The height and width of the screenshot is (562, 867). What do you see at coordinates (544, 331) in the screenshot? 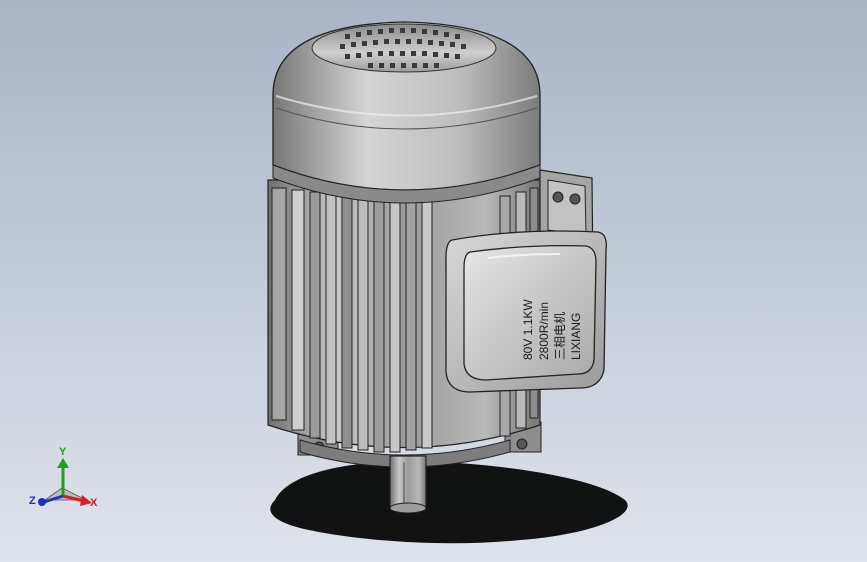
I see `nameplate-line-2: 2800R/min` at bounding box center [544, 331].